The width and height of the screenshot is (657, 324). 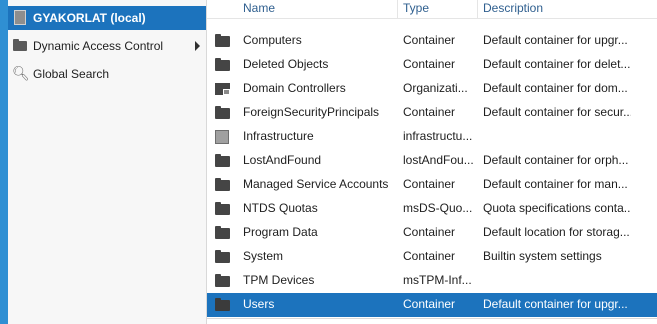 What do you see at coordinates (259, 9) in the screenshot?
I see `column-header-name: Name` at bounding box center [259, 9].